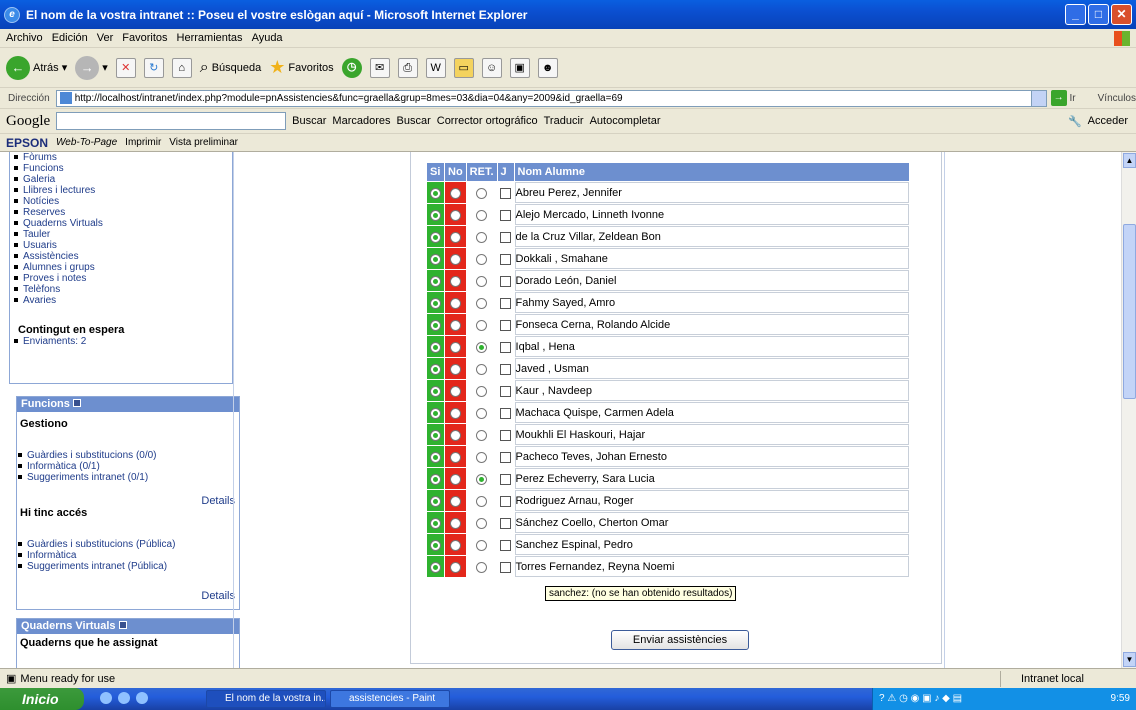  Describe the element at coordinates (1108, 121) in the screenshot. I see `signin-button: Acceder` at that location.